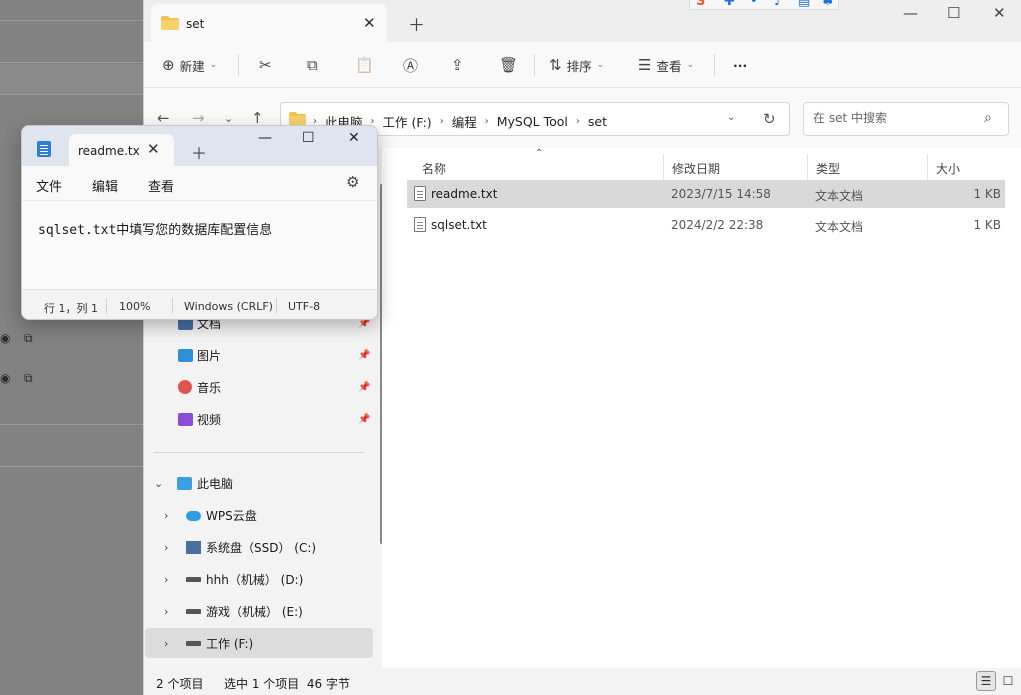  I want to click on search-icon: ⌕, so click(988, 118).